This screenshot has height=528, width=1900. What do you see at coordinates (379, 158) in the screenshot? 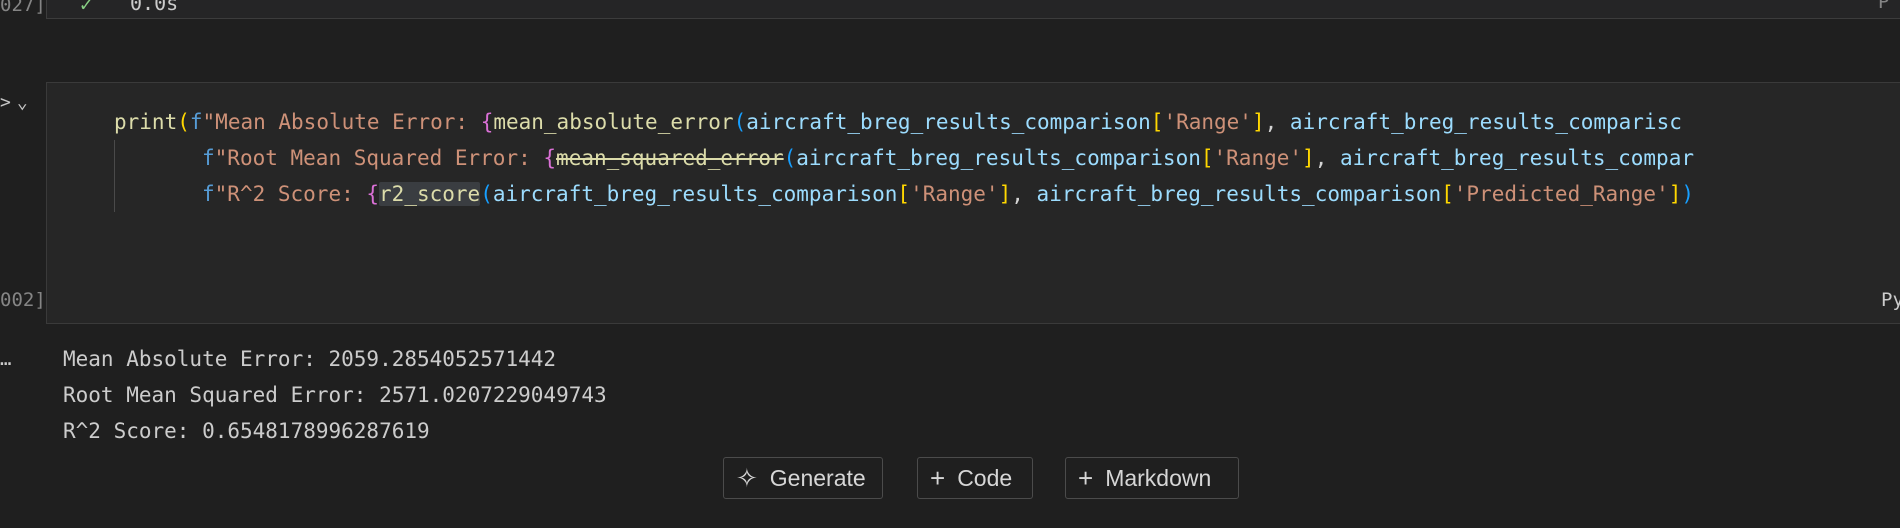
I see `code-token: "Root Mean Squared Error:` at bounding box center [379, 158].